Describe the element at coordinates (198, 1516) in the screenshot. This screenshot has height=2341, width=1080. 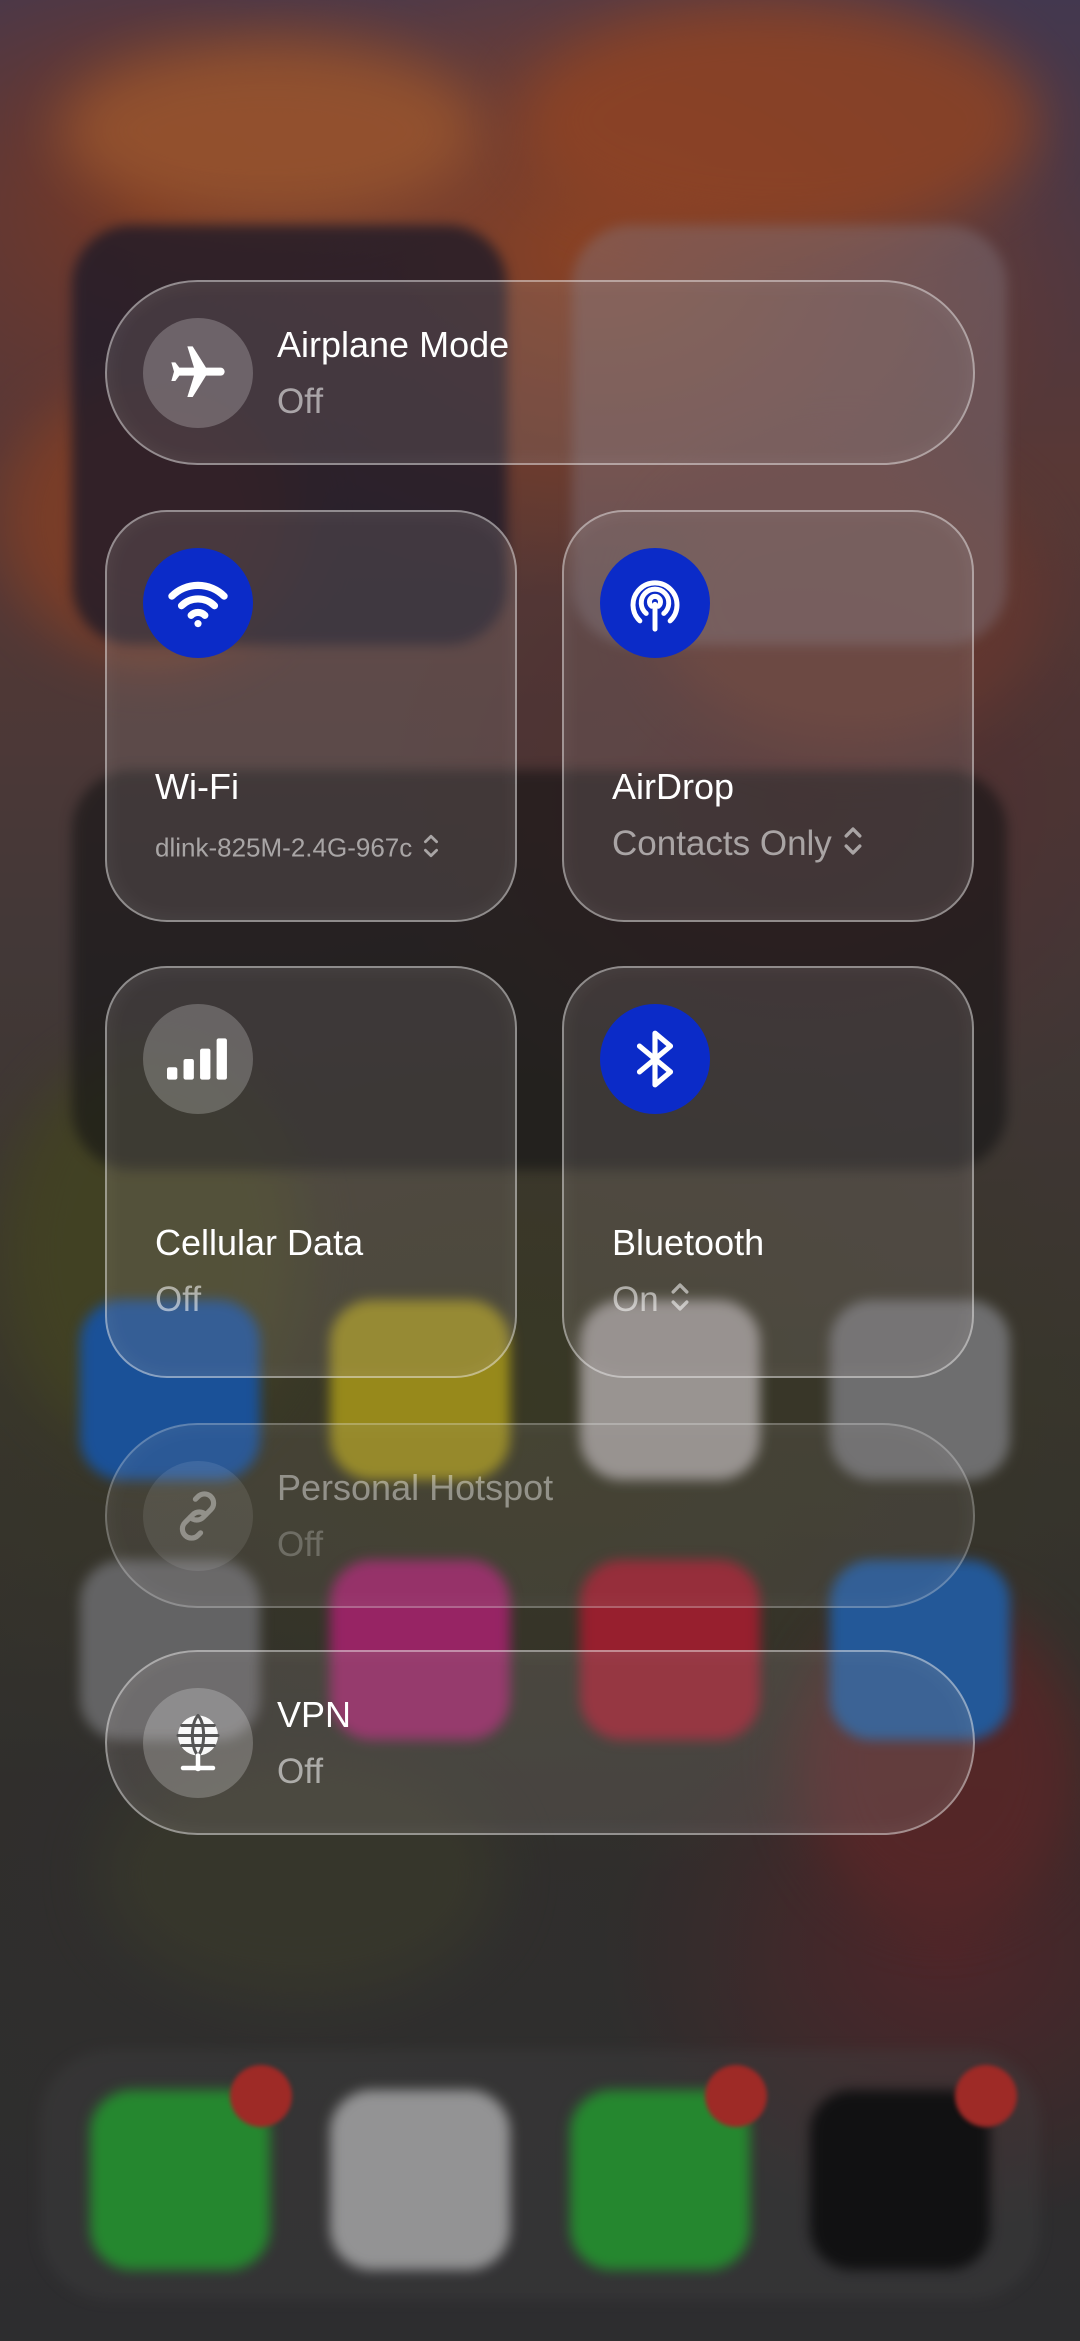
I see `hotspot-link-icon` at that location.